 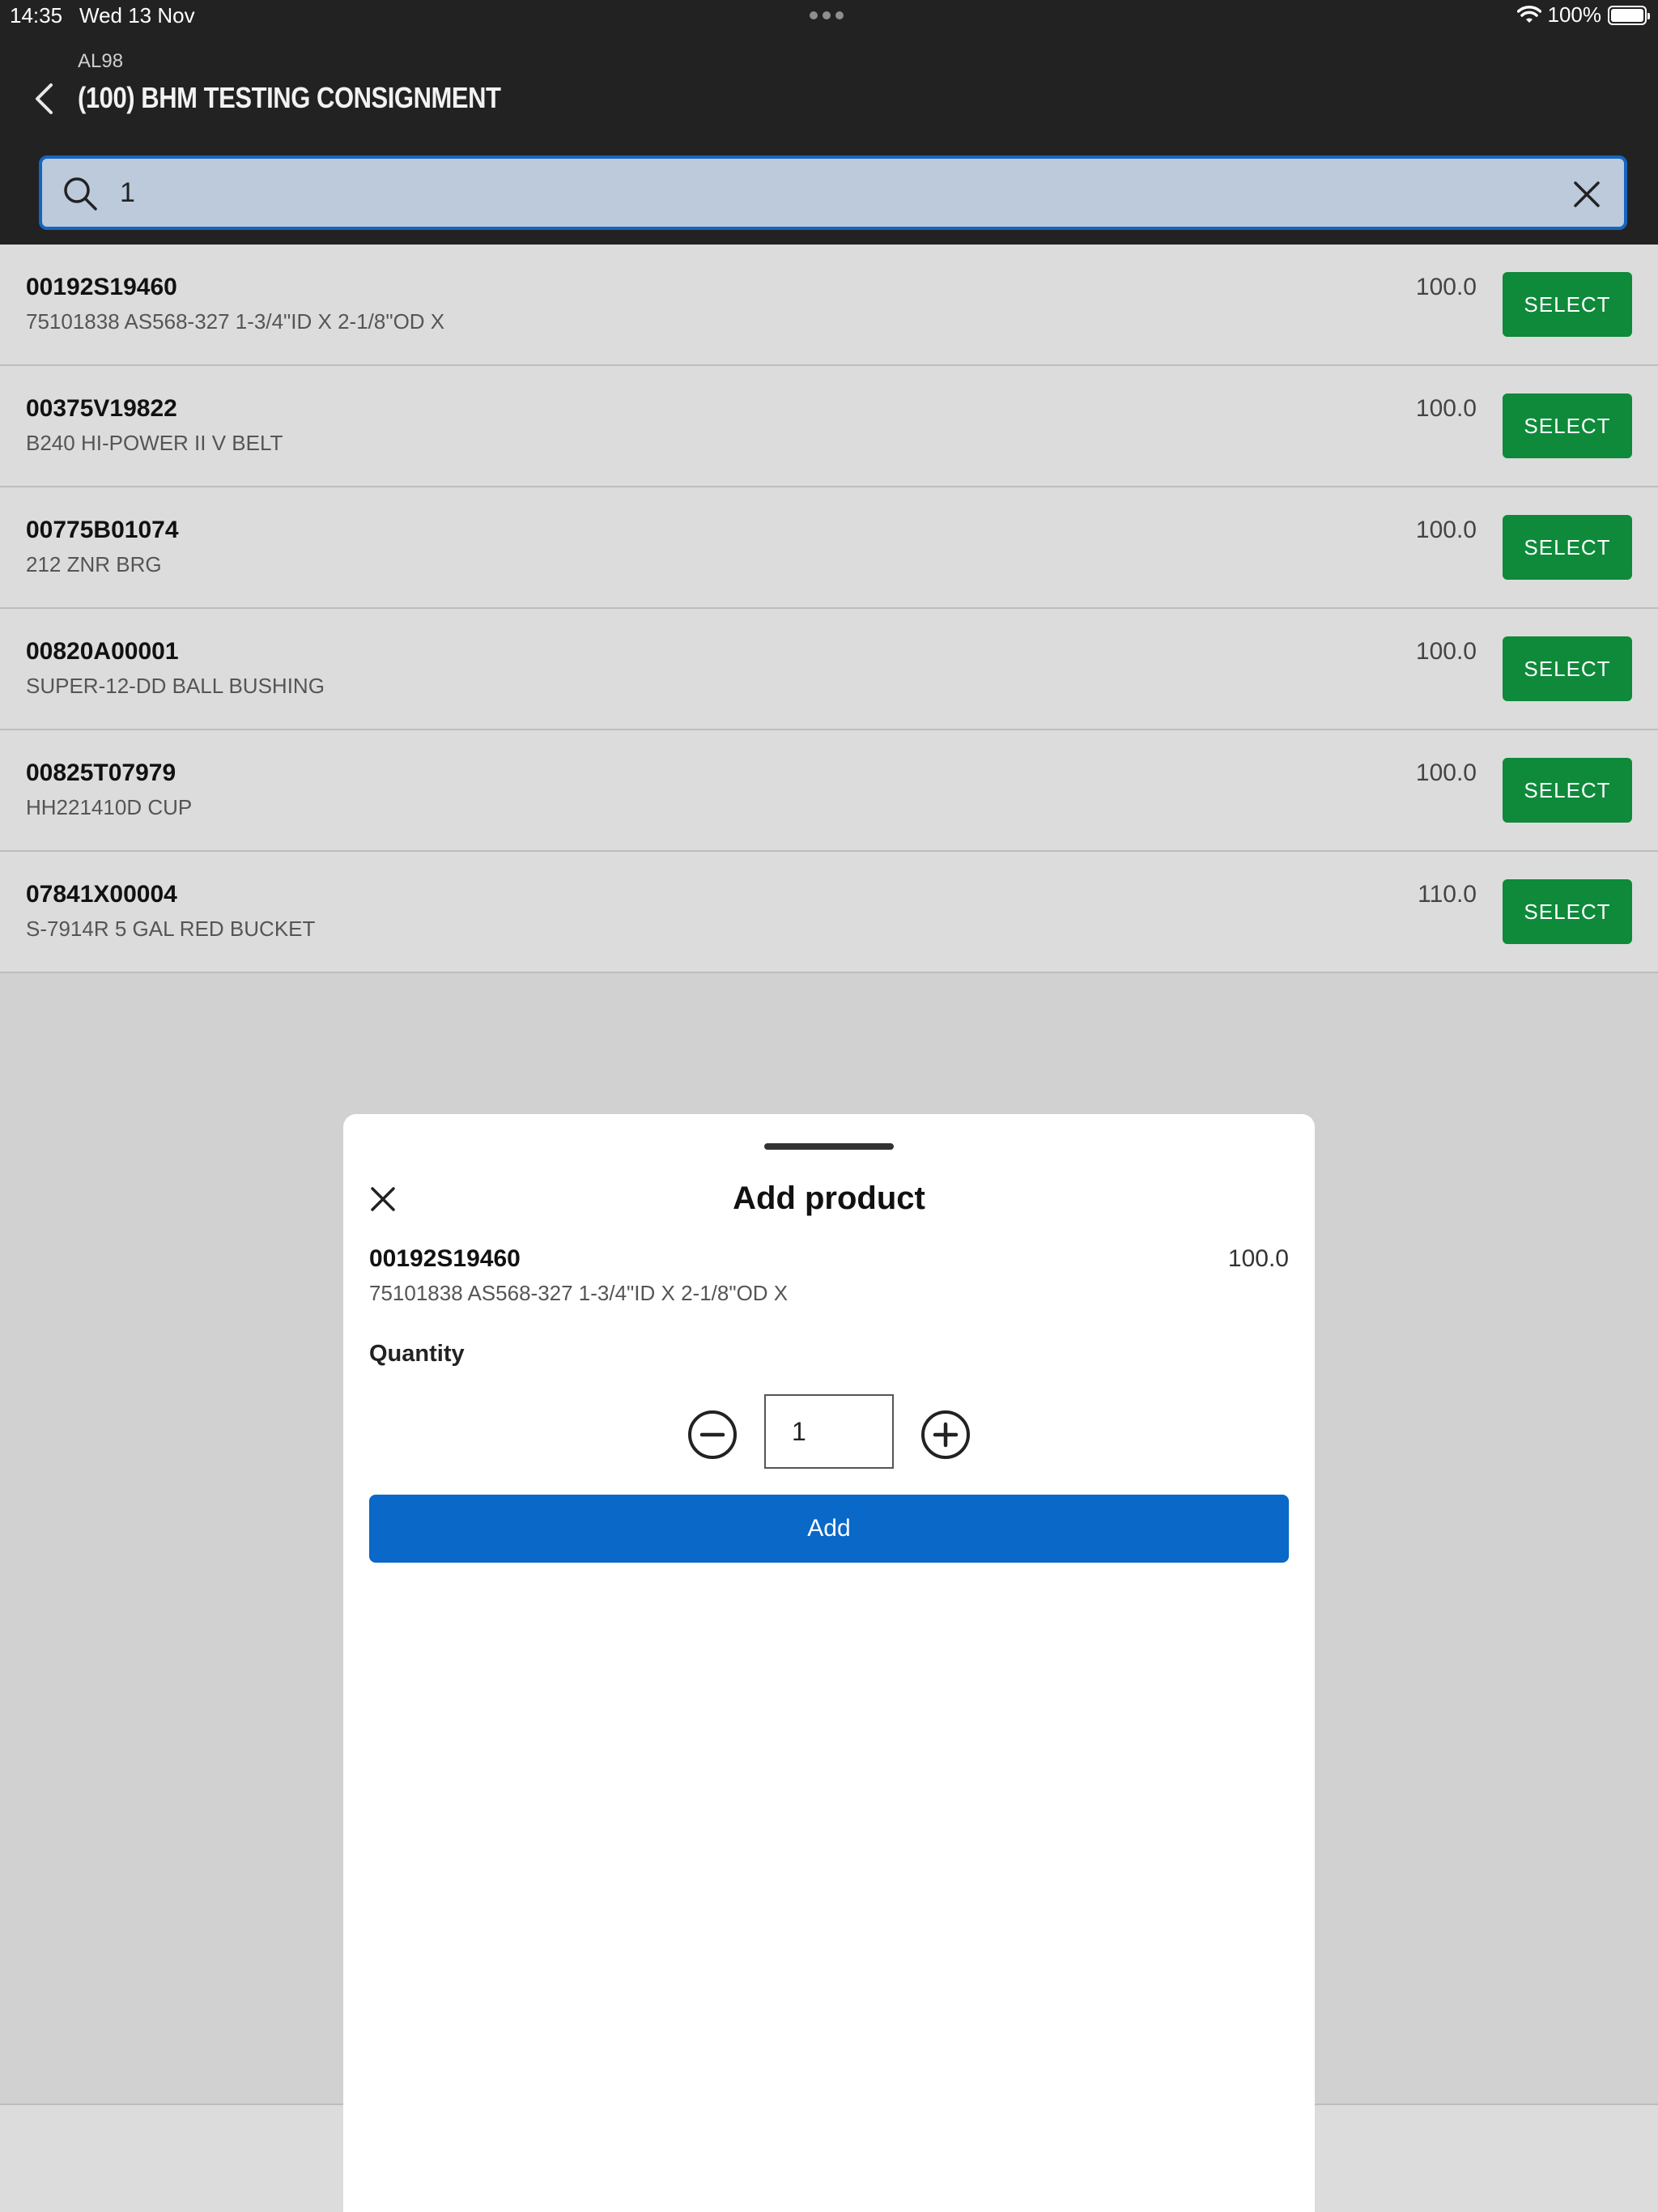 I want to click on plus-circle-icon, so click(x=945, y=1435).